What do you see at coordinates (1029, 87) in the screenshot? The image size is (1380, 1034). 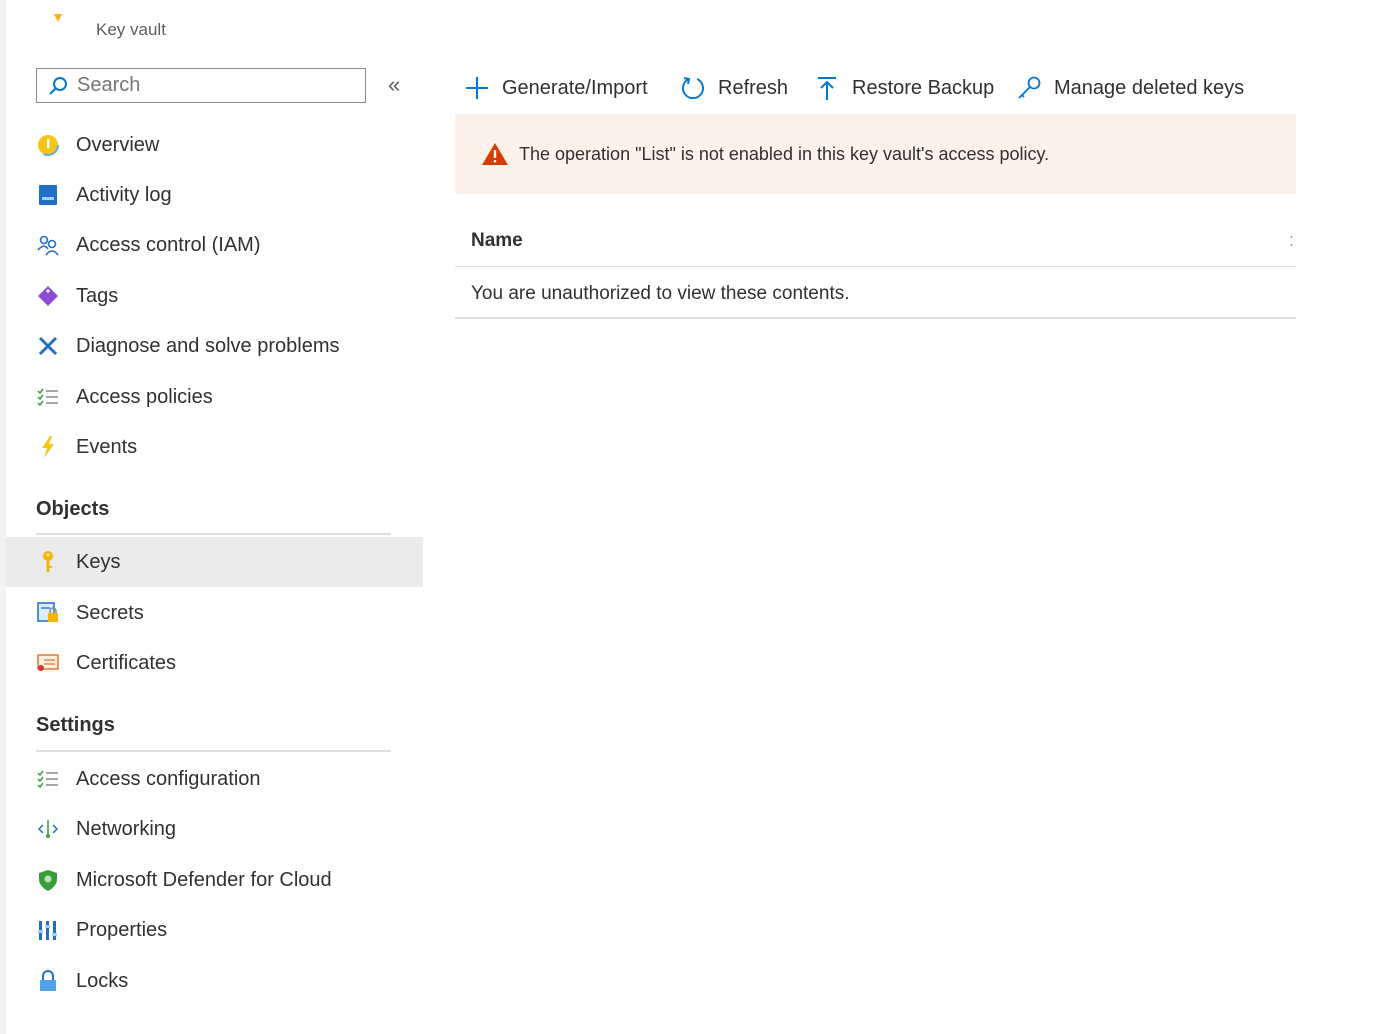 I see `key-outline-icon` at bounding box center [1029, 87].